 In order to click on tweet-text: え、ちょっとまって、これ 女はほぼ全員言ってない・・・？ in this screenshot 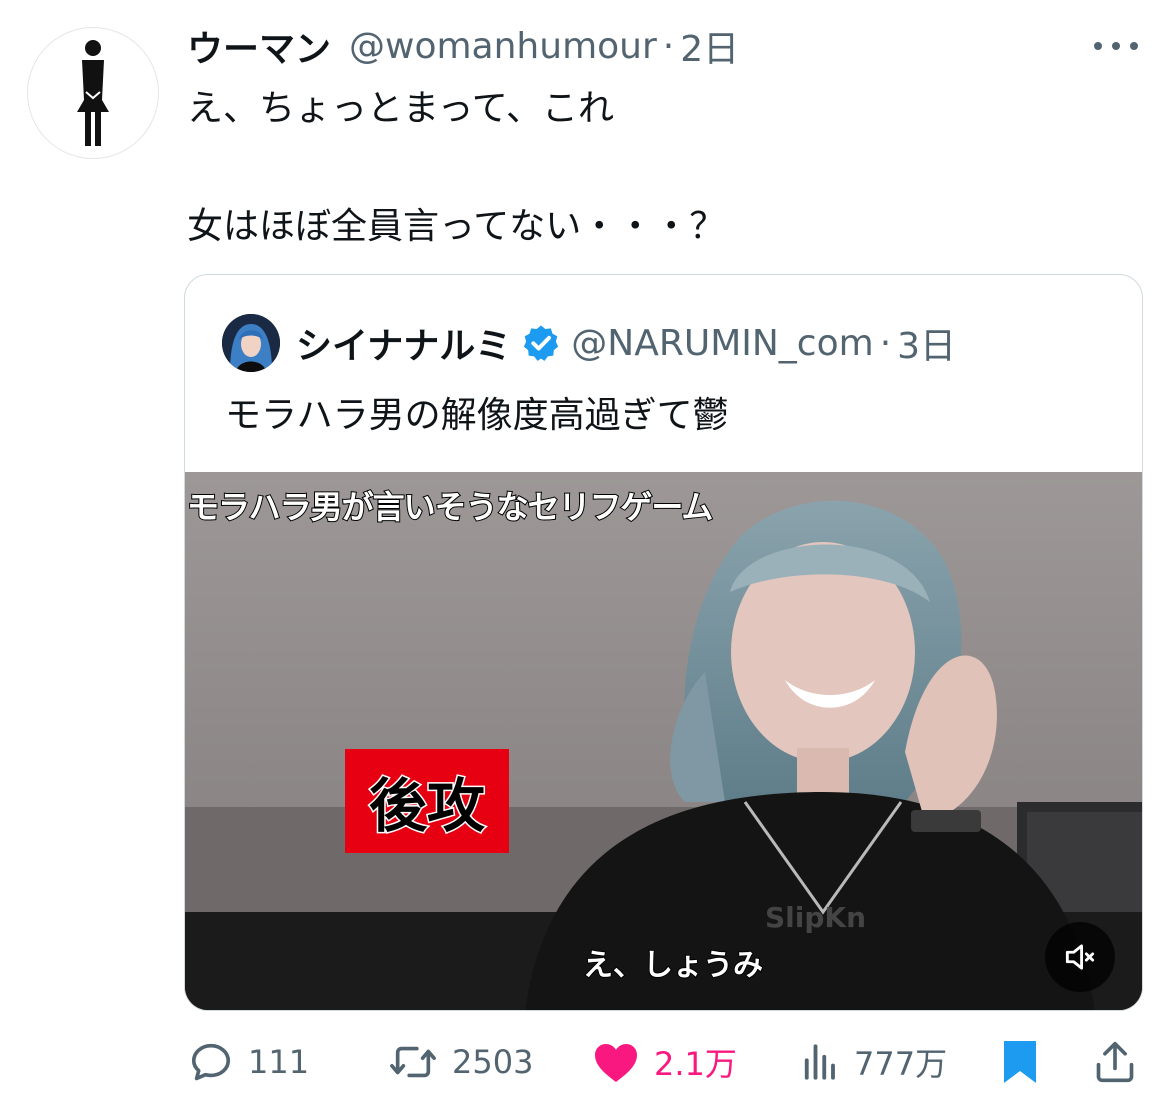, I will do `click(456, 168)`.